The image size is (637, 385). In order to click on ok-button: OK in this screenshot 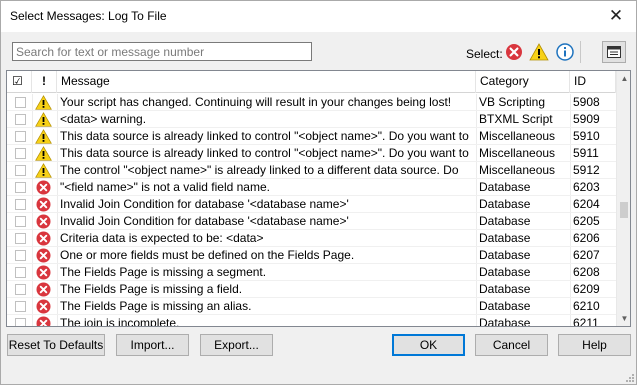, I will do `click(428, 345)`.